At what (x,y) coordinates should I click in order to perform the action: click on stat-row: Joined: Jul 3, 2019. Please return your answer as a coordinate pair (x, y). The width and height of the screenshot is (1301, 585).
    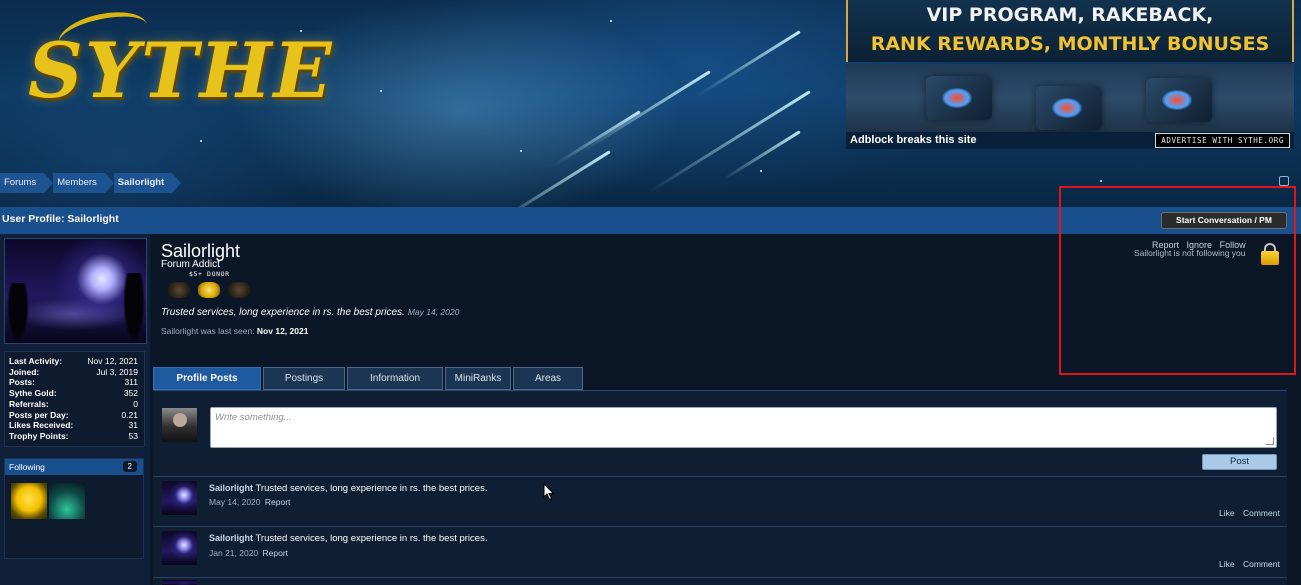
    Looking at the image, I should click on (73, 371).